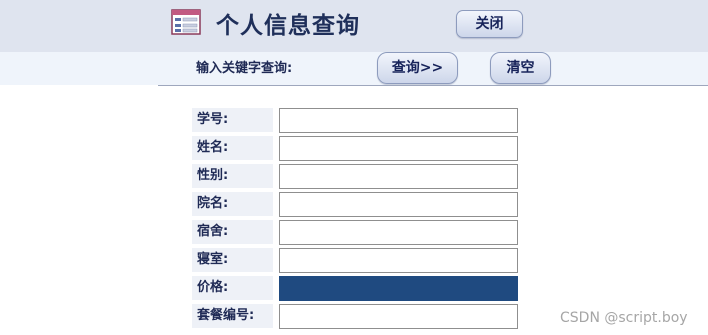 Image resolution: width=708 pixels, height=335 pixels. What do you see at coordinates (398, 148) in the screenshot?
I see `name-field` at bounding box center [398, 148].